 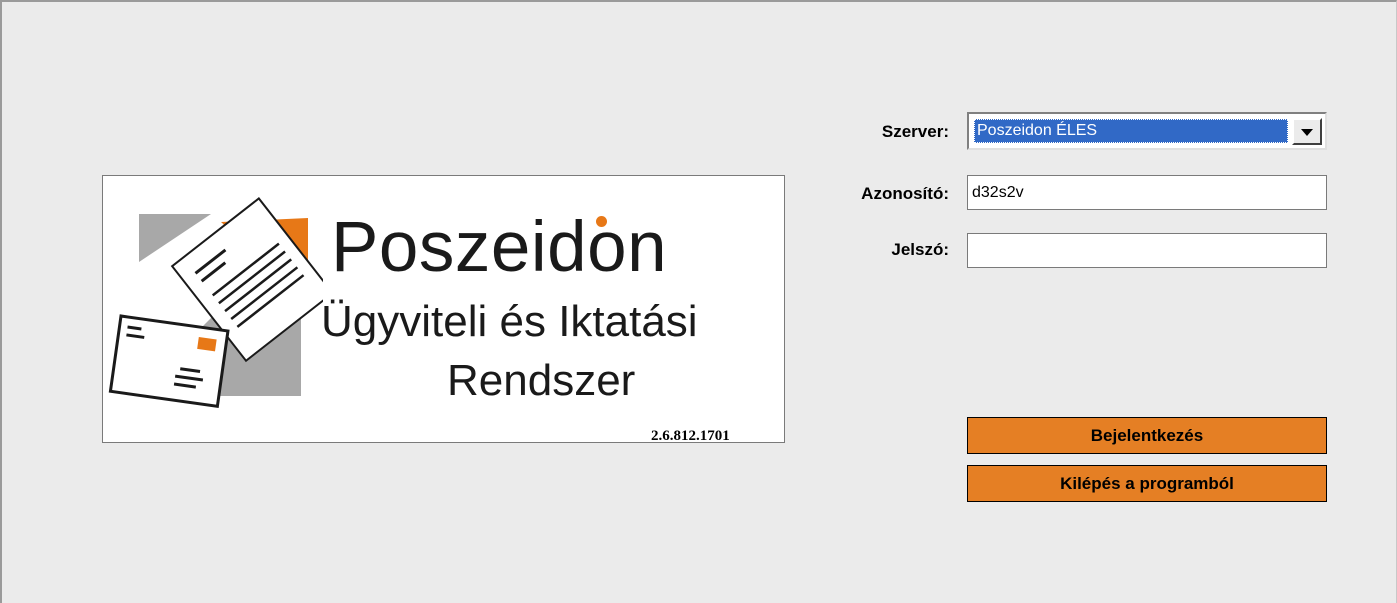 What do you see at coordinates (215, 302) in the screenshot?
I see `envelope-letter-icon` at bounding box center [215, 302].